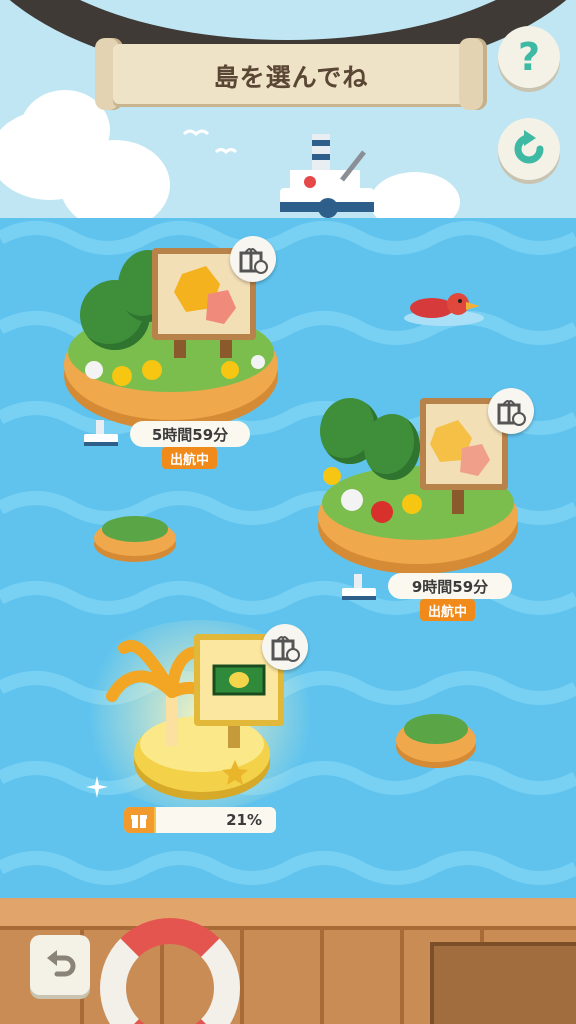 This screenshot has height=1024, width=576. I want to click on deck-rail, so click(288, 912).